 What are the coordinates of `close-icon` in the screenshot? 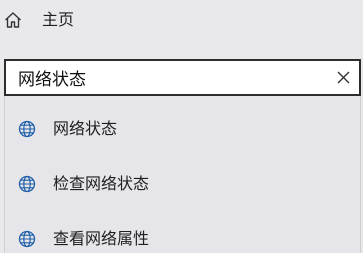 It's located at (343, 77).